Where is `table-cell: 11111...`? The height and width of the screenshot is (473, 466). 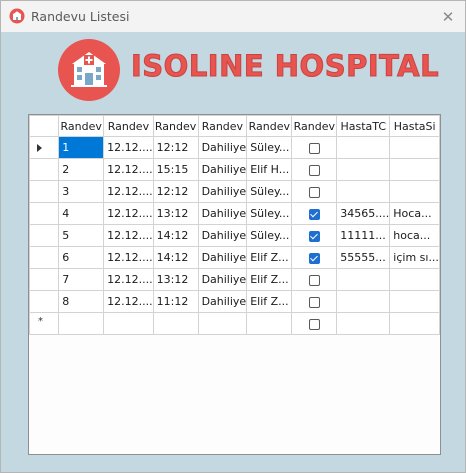 table-cell: 11111... is located at coordinates (363, 235).